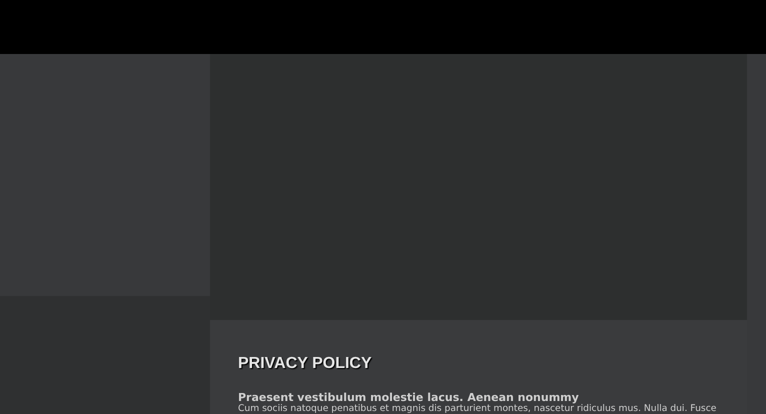  Describe the element at coordinates (409, 398) in the screenshot. I see `section-subtitle: Praesent vestibulum molestie lacus. Aenean nonummy` at that location.